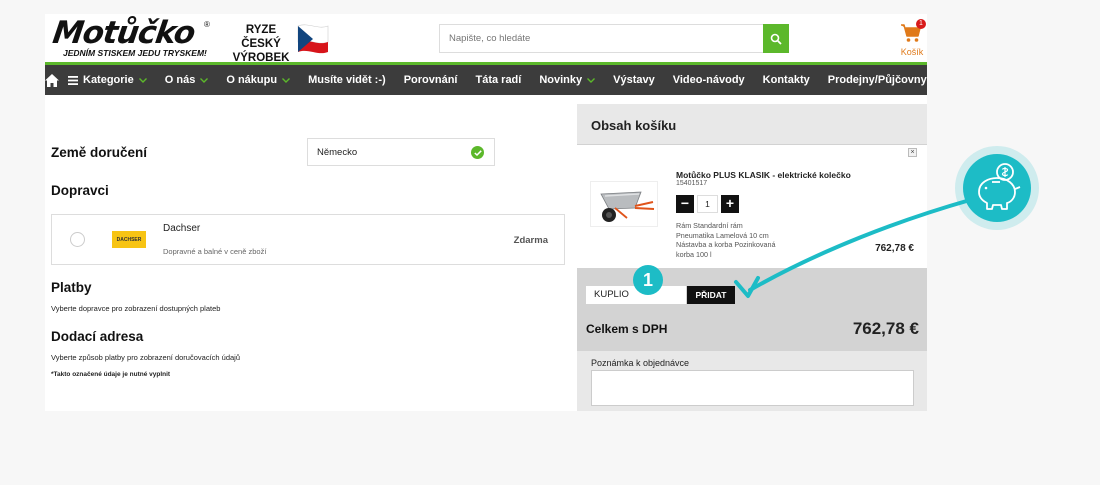 Image resolution: width=1100 pixels, height=485 pixels. I want to click on nav-label-kategorie: Kategorie, so click(108, 80).